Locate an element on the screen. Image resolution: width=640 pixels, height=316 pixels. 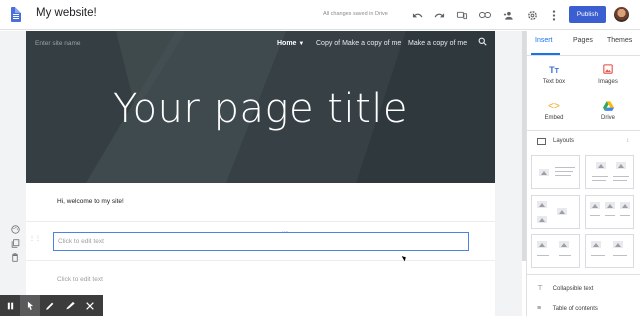
table-of-contents-icon: ≡ is located at coordinates (539, 308).